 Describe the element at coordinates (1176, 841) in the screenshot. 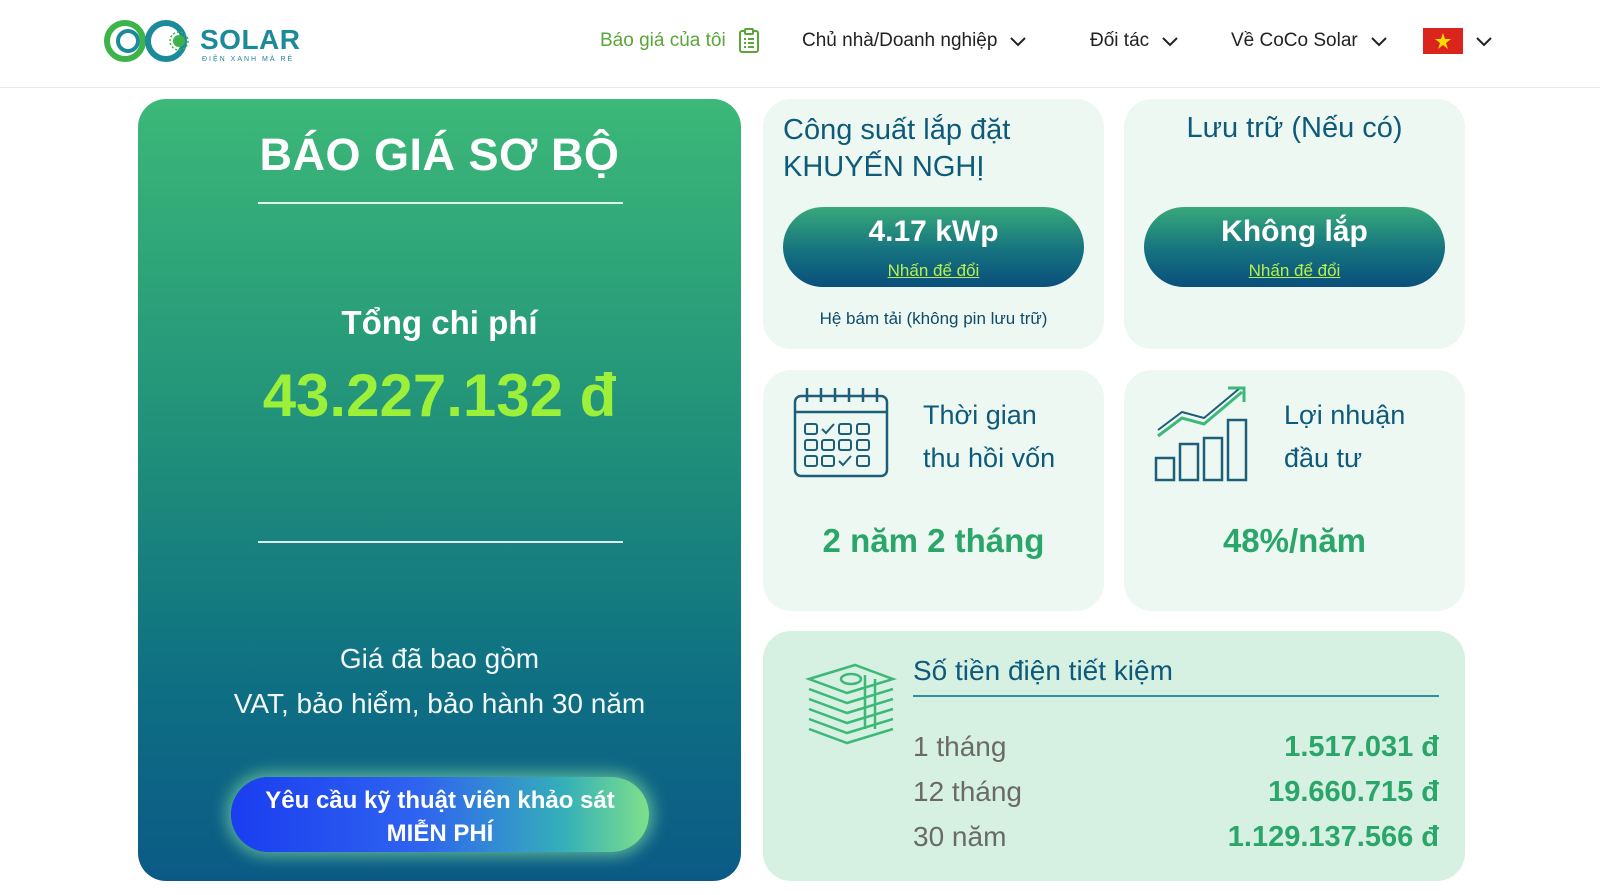

I see `savings-row: 30 năm 1.129.137.566 đ` at that location.